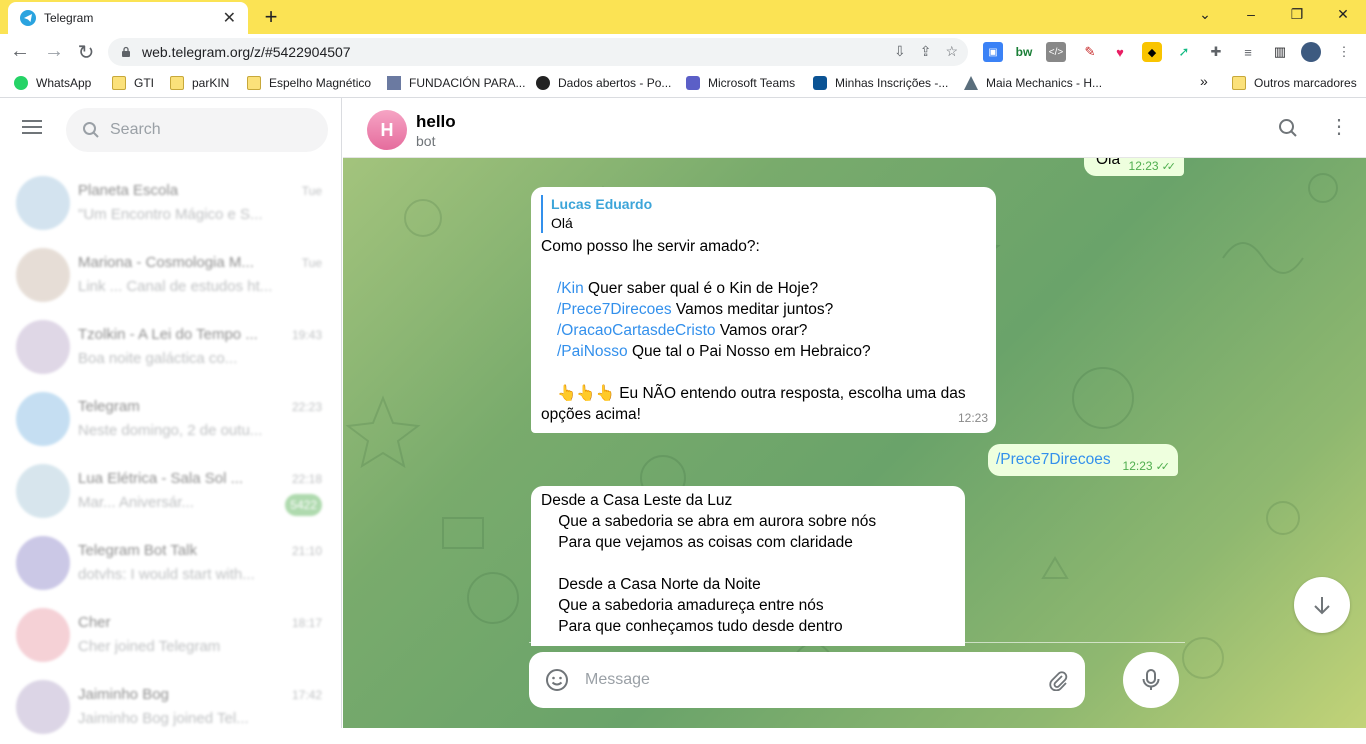 The width and height of the screenshot is (1366, 744). What do you see at coordinates (693, 83) in the screenshot?
I see `teams-icon` at bounding box center [693, 83].